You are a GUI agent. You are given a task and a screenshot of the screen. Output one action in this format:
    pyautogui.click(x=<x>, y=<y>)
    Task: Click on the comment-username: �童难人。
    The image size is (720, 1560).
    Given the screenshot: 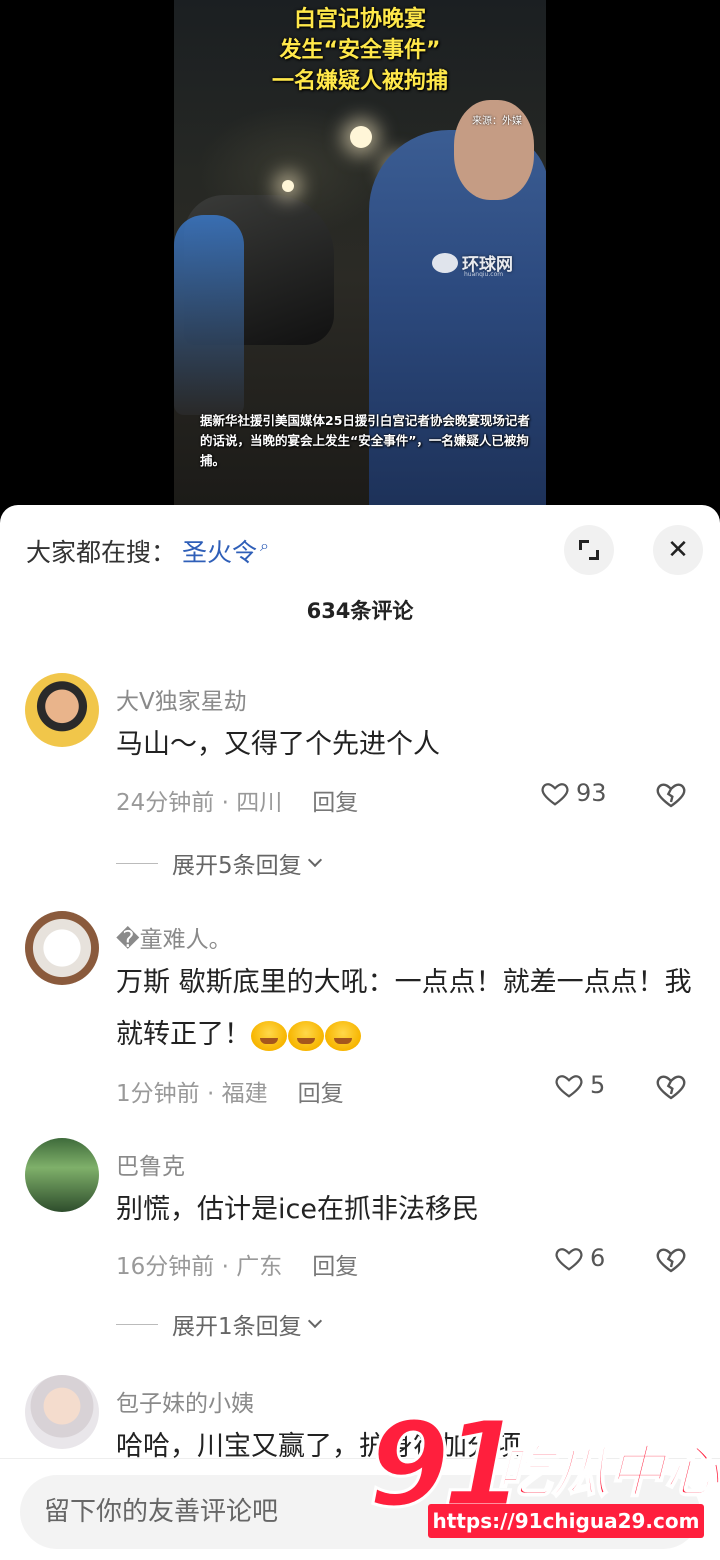 What is the action you would take?
    pyautogui.click(x=174, y=937)
    